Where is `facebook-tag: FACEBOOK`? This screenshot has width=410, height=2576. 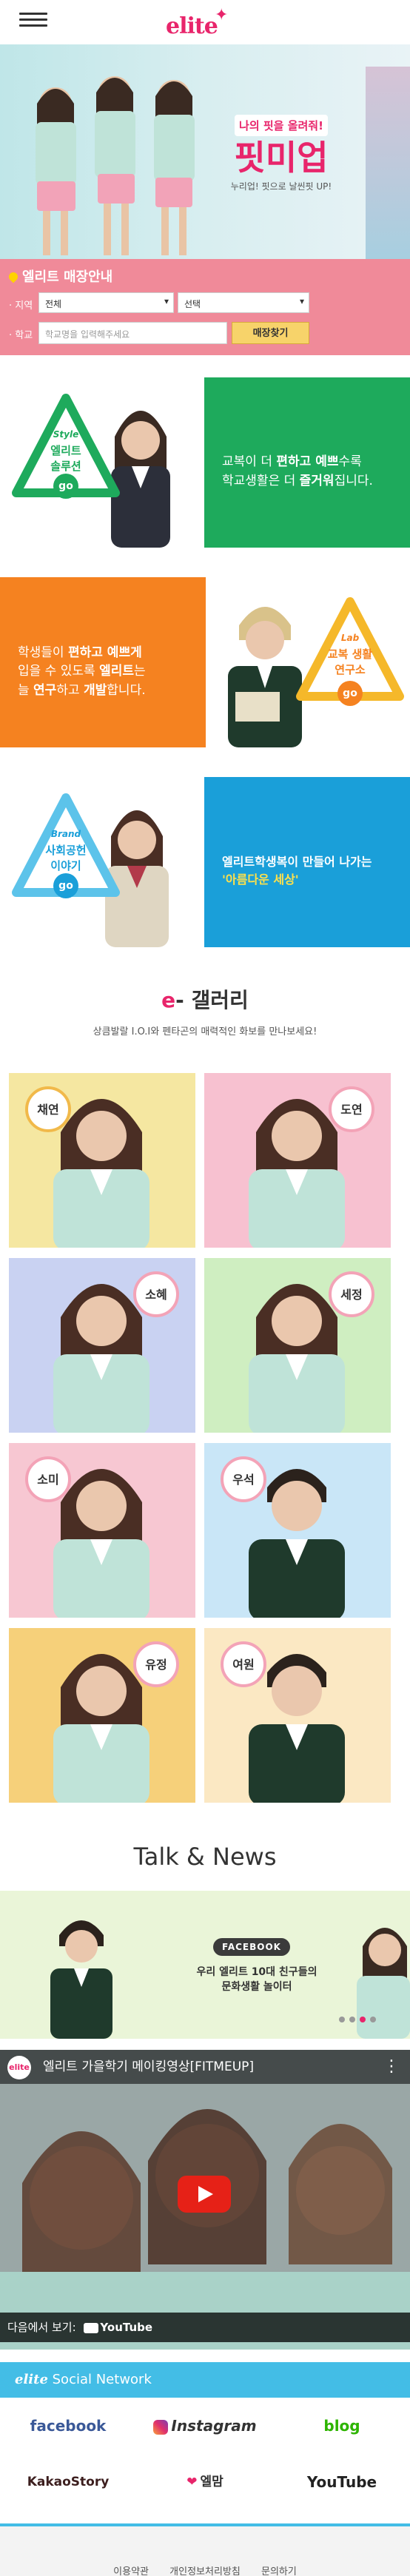
facebook-tag: FACEBOOK is located at coordinates (252, 1947).